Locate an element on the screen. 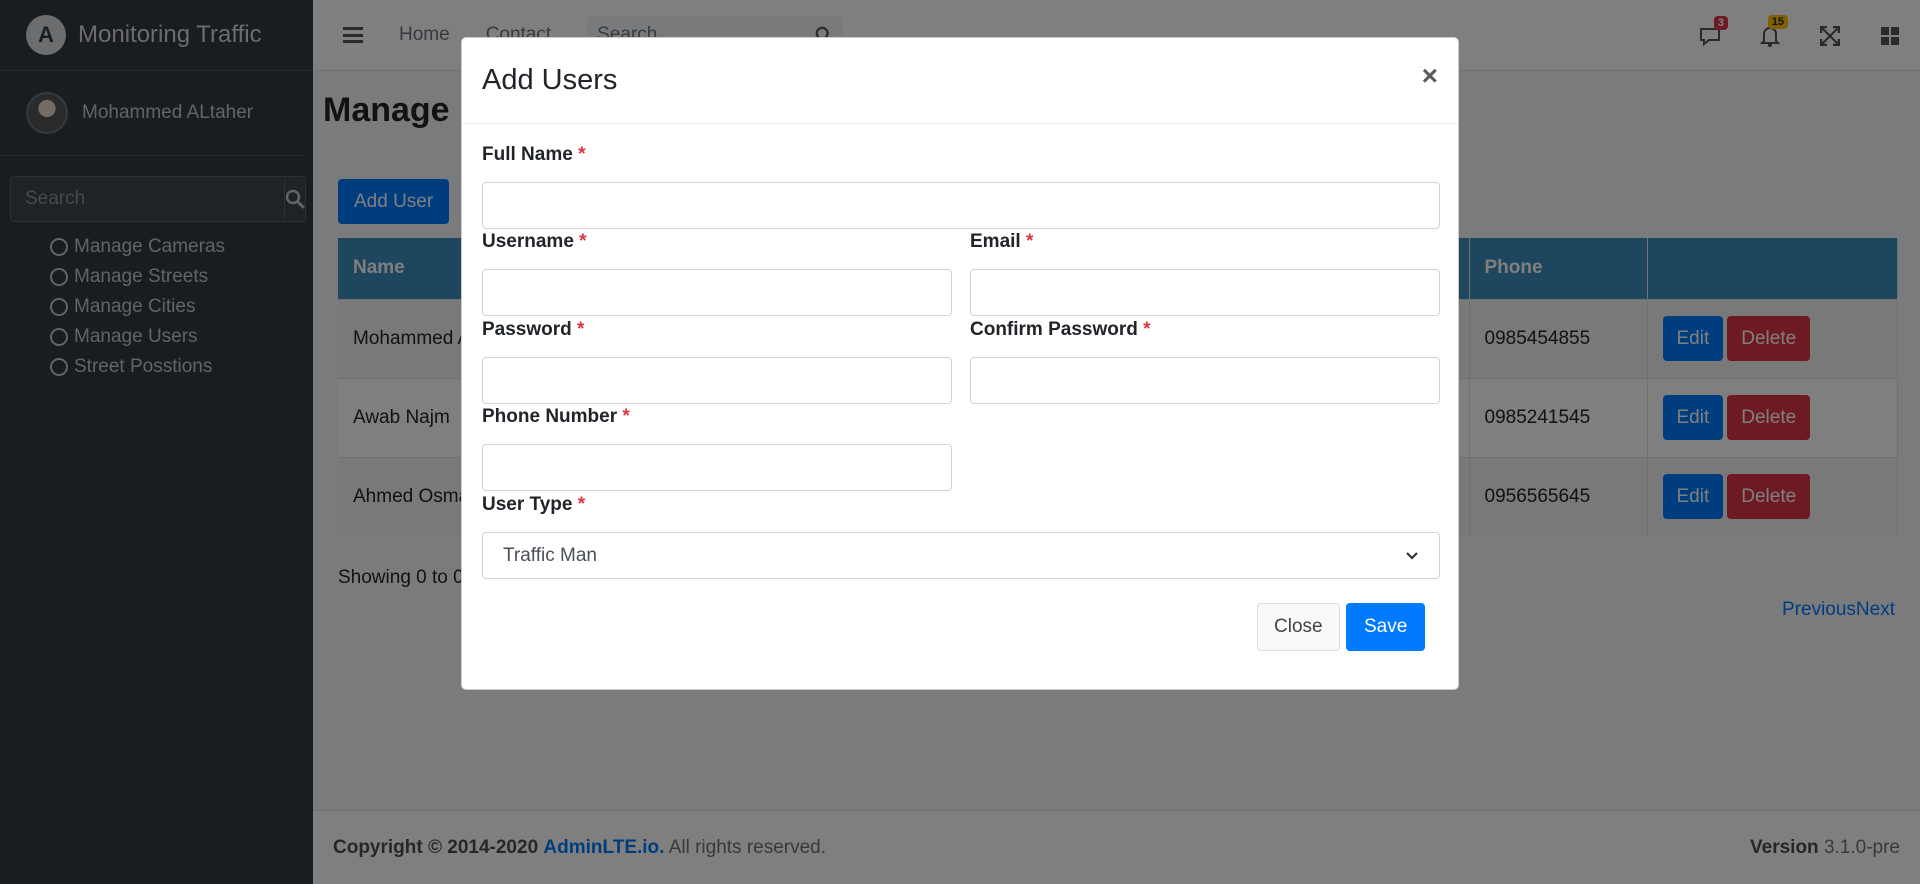 This screenshot has height=884, width=1920. phone-number-input is located at coordinates (717, 467).